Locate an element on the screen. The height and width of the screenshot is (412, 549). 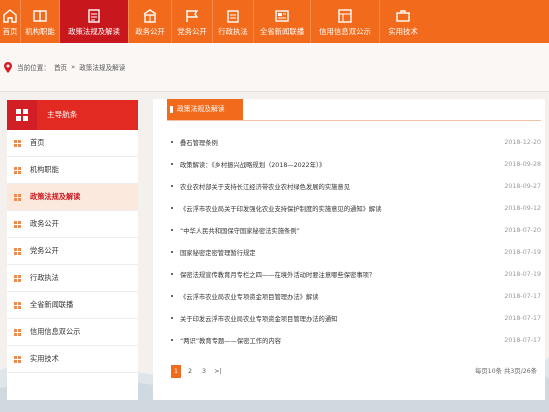
article-title-link: “中华人民共和国保守国家秘密法实施条例” is located at coordinates (335, 230).